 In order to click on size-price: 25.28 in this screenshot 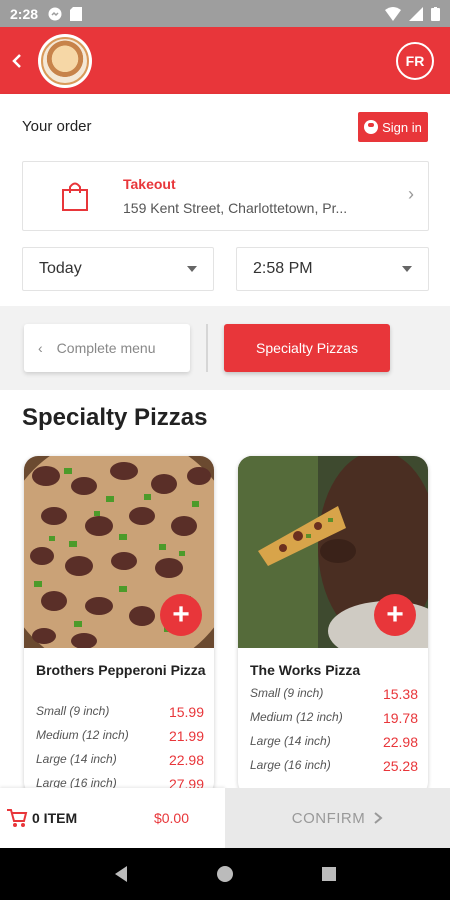, I will do `click(400, 766)`.